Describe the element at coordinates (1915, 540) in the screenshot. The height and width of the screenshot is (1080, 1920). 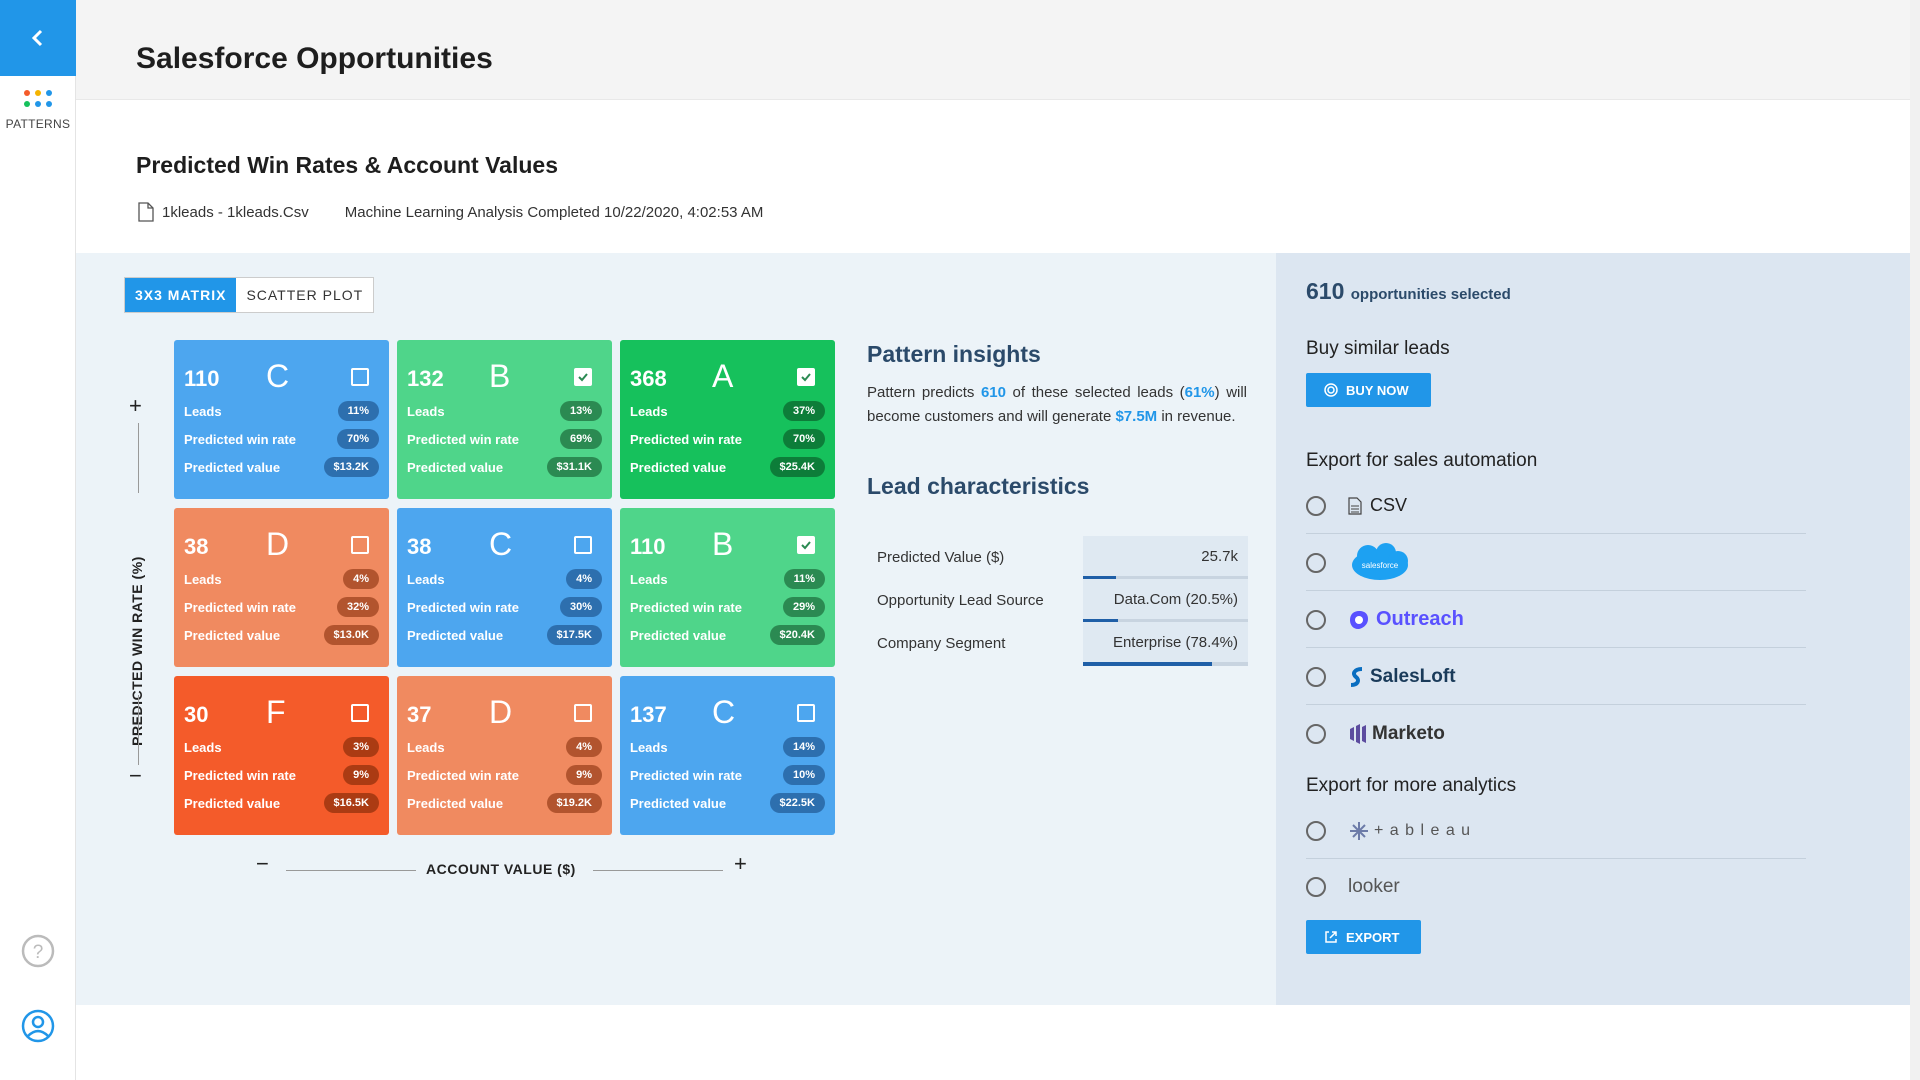
I see `scrollbar` at that location.